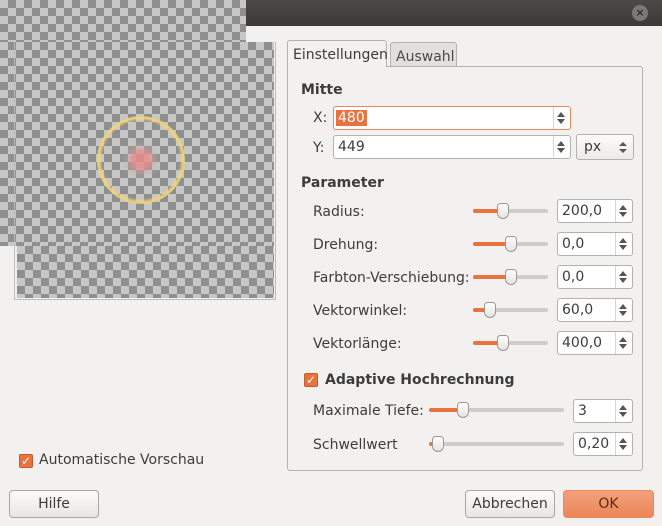 This screenshot has height=526, width=662. Describe the element at coordinates (578, 310) in the screenshot. I see `vektorwinkel-value: 60,0` at that location.